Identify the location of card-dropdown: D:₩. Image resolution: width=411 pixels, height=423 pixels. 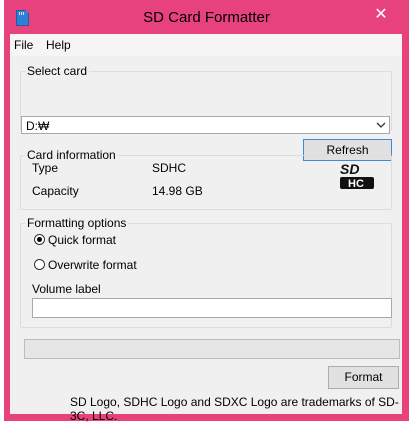
(205, 125).